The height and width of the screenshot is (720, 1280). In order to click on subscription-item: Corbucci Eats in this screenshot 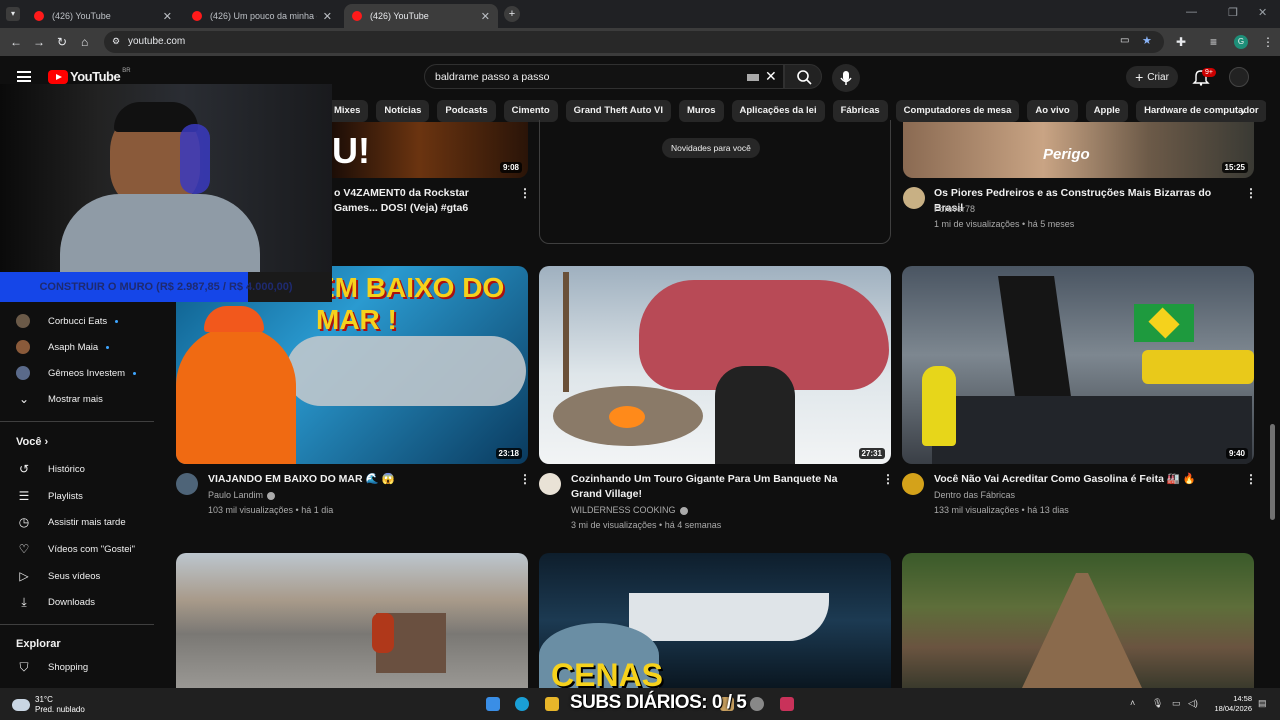, I will do `click(67, 321)`.